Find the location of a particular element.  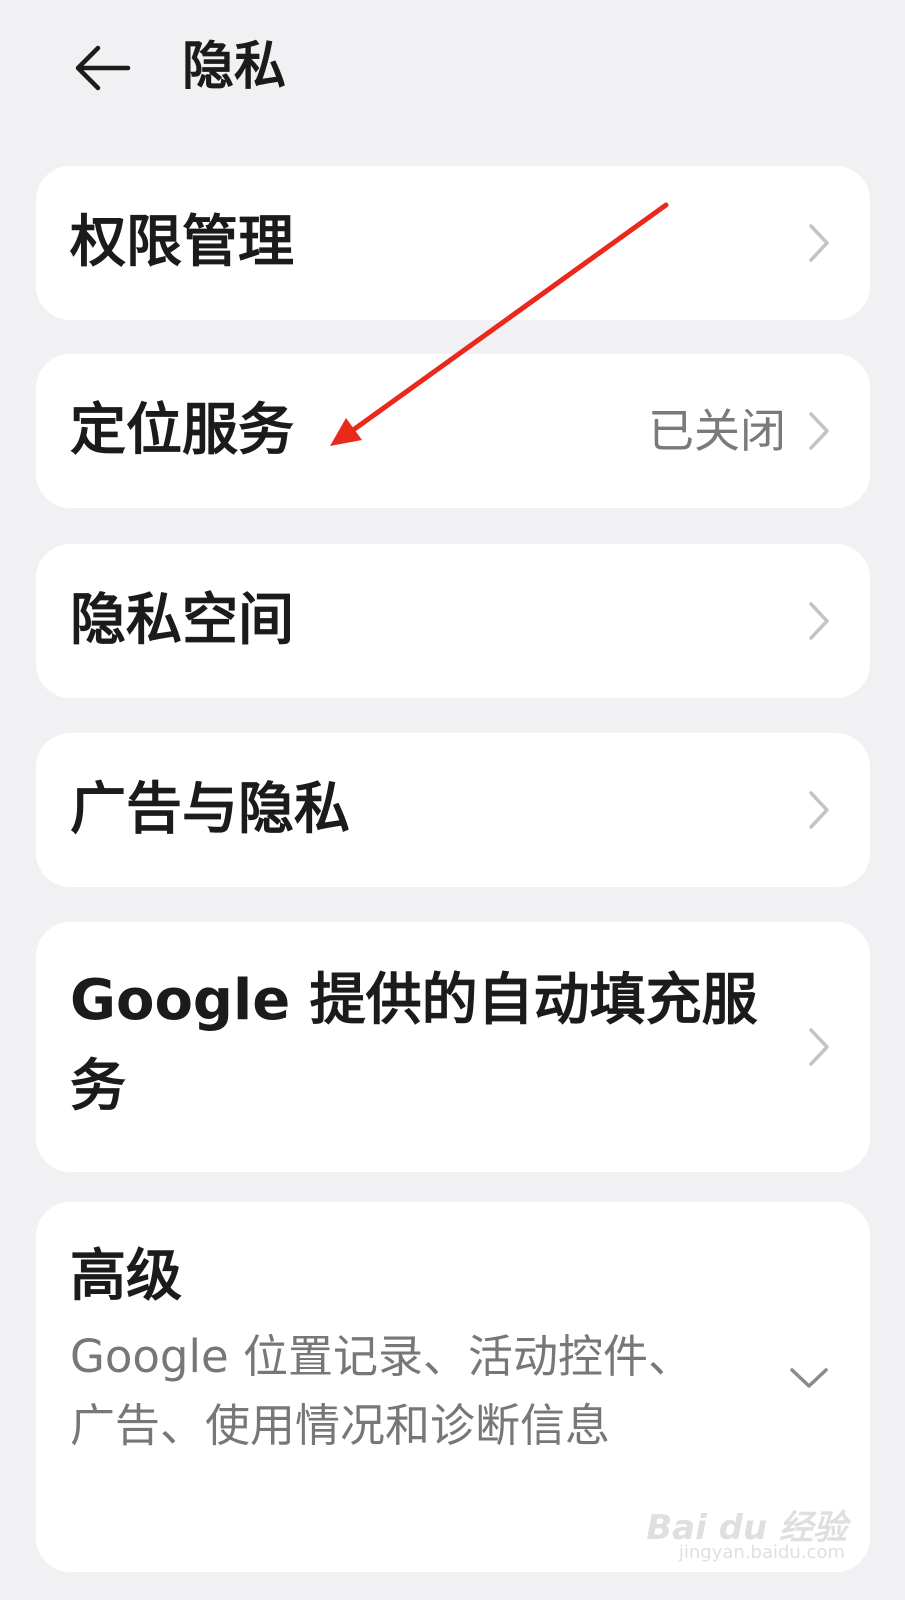

arrow-left-icon is located at coordinates (103, 68).